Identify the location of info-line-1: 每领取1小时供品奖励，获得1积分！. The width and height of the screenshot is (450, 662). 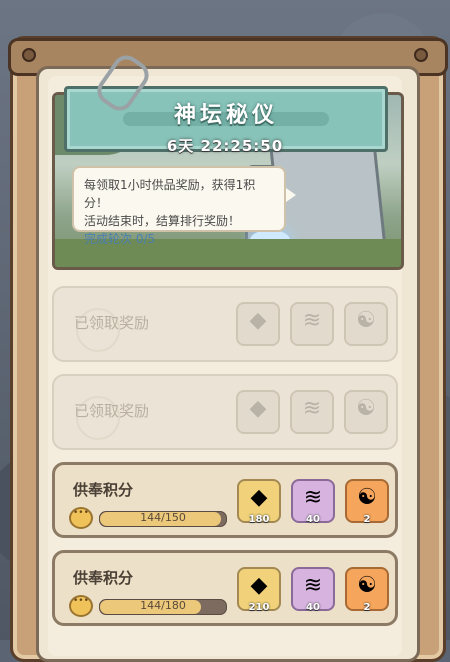
(170, 194).